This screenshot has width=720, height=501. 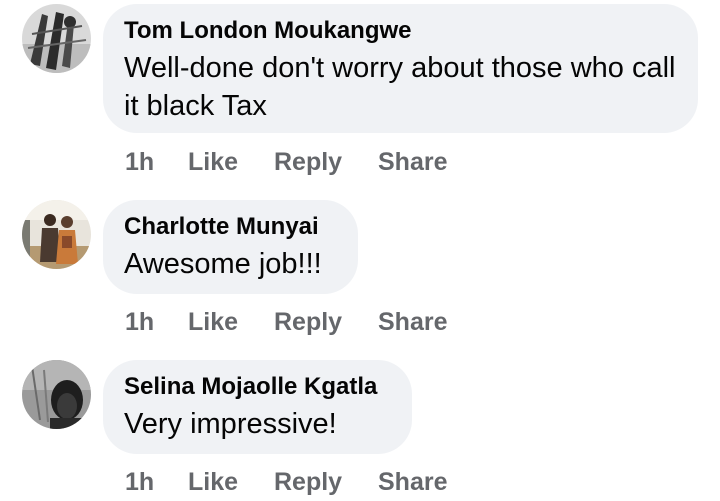 I want to click on comment-author: Selina Mojaolle Kgatla, so click(x=257, y=387).